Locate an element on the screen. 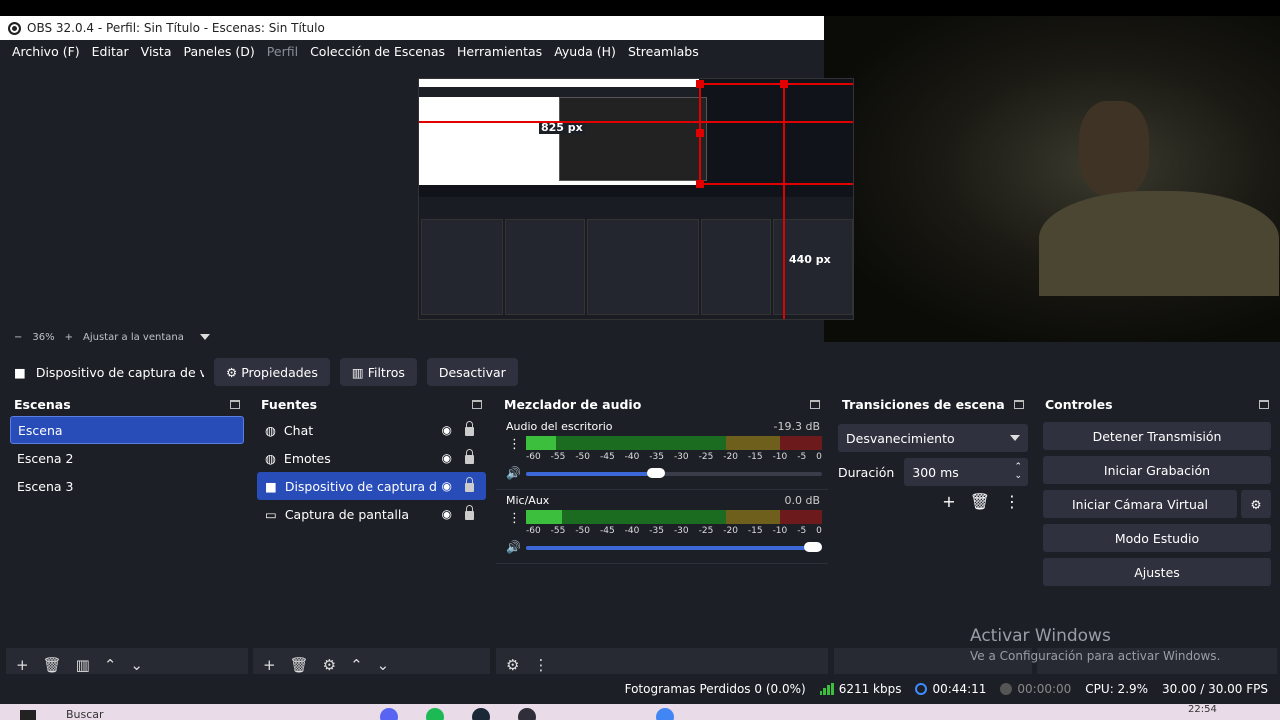 This screenshot has height=720, width=1280. steam-icon is located at coordinates (481, 714).